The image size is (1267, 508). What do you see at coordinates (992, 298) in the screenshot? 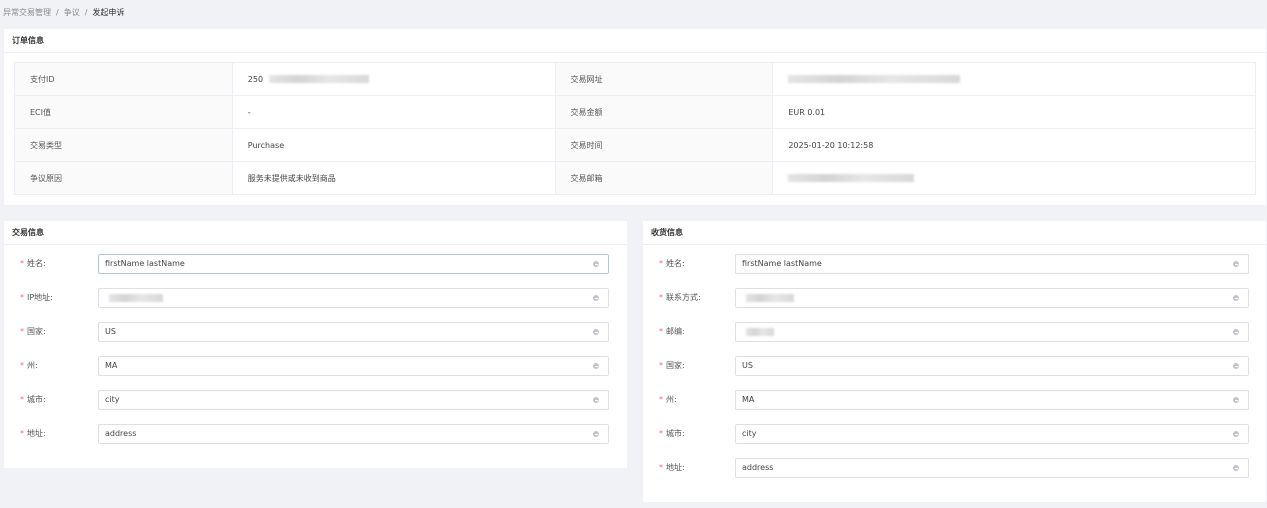
I see `ship-contact-input` at bounding box center [992, 298].